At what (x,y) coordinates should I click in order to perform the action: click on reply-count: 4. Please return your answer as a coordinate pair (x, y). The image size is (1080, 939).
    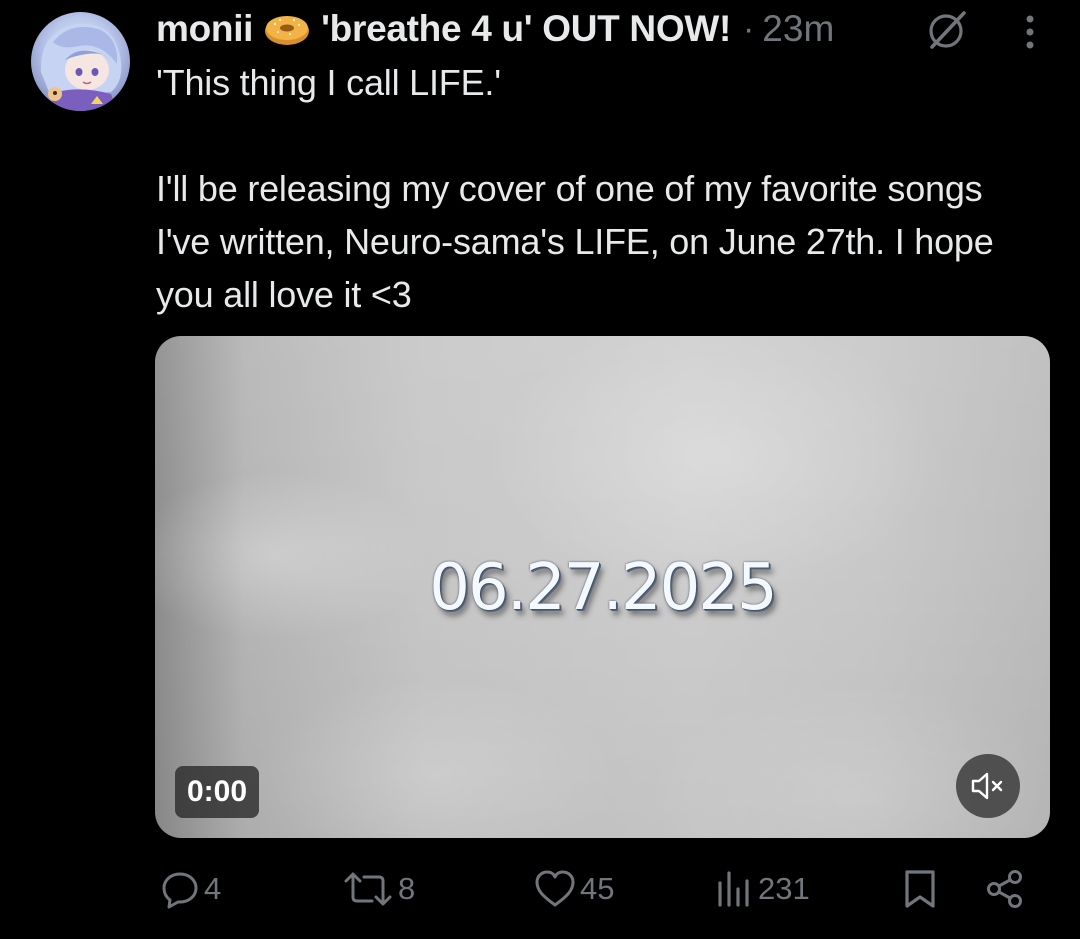
    Looking at the image, I should click on (213, 888).